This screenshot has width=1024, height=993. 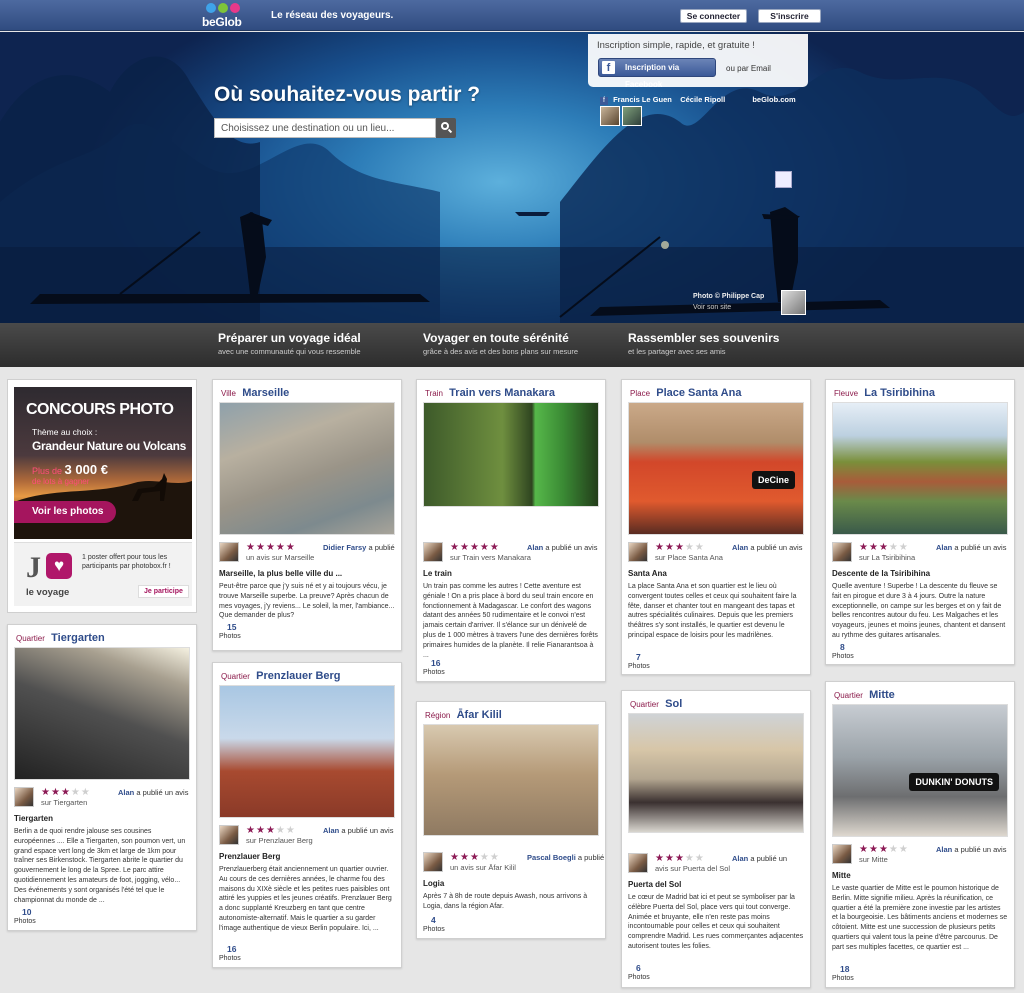 I want to click on author-link: Pascal Boegli, so click(x=551, y=857).